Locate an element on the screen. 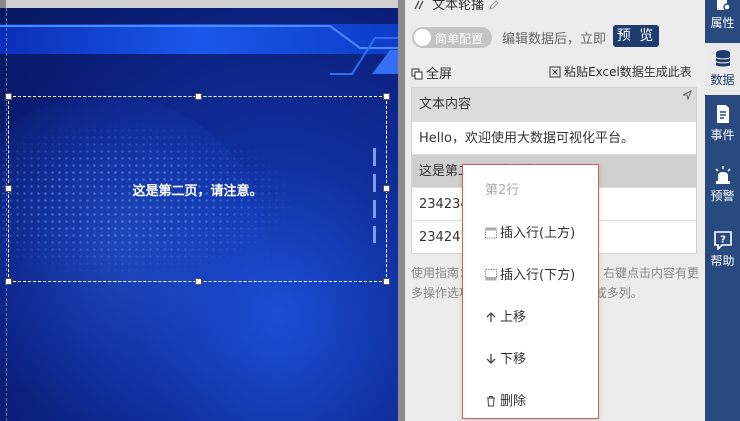 The height and width of the screenshot is (421, 740). header-frame-decoration is located at coordinates (199, 50).